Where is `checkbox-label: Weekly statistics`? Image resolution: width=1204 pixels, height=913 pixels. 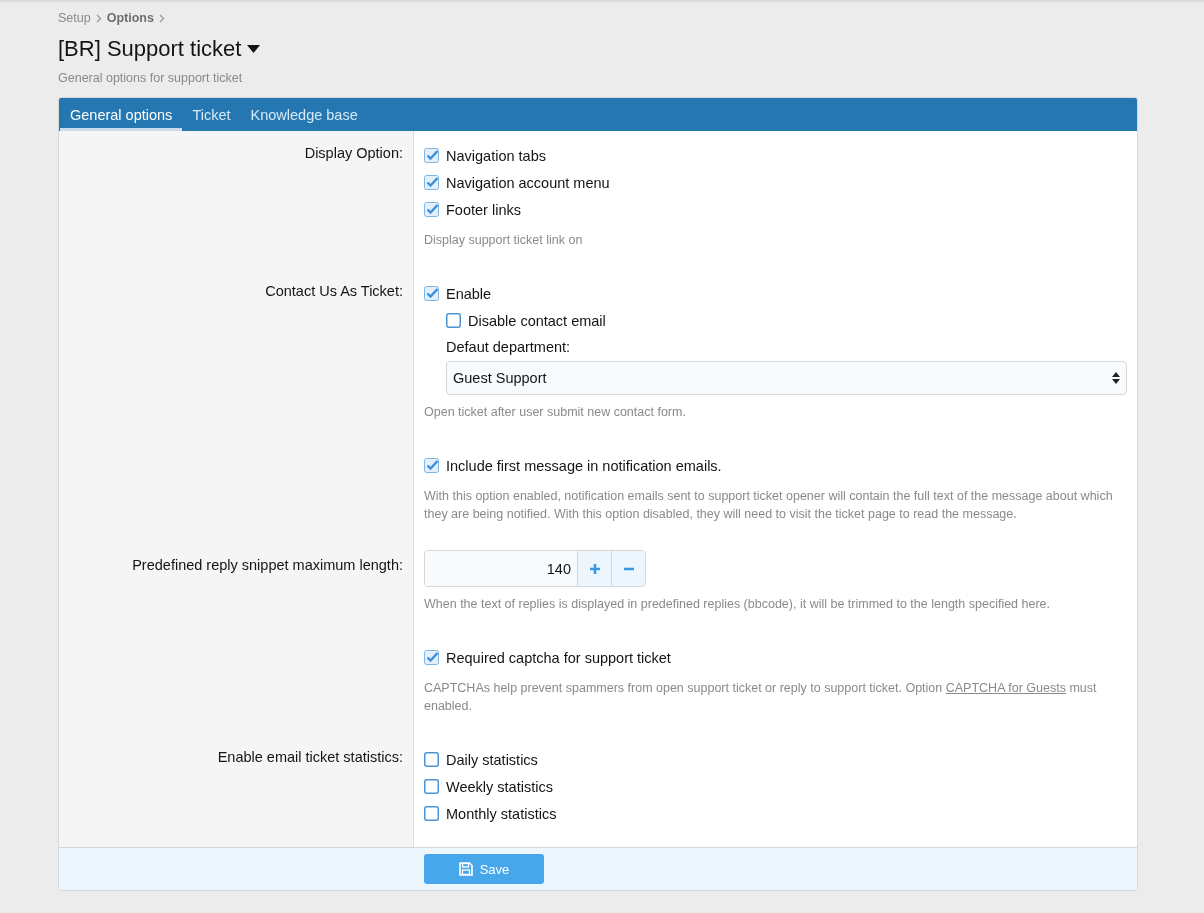
checkbox-label: Weekly statistics is located at coordinates (499, 786).